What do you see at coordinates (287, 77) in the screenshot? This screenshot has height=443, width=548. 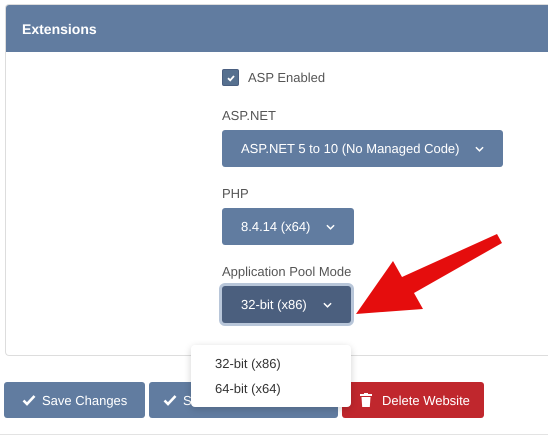 I see `checkbox-label: ASP Enabled` at bounding box center [287, 77].